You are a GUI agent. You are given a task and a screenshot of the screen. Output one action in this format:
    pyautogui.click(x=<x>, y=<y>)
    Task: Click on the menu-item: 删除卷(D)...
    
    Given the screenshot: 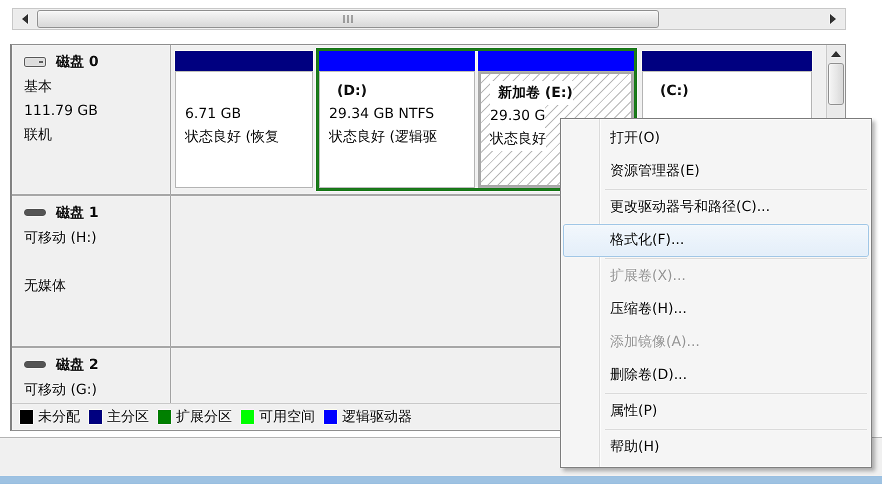 What is the action you would take?
    pyautogui.click(x=716, y=375)
    